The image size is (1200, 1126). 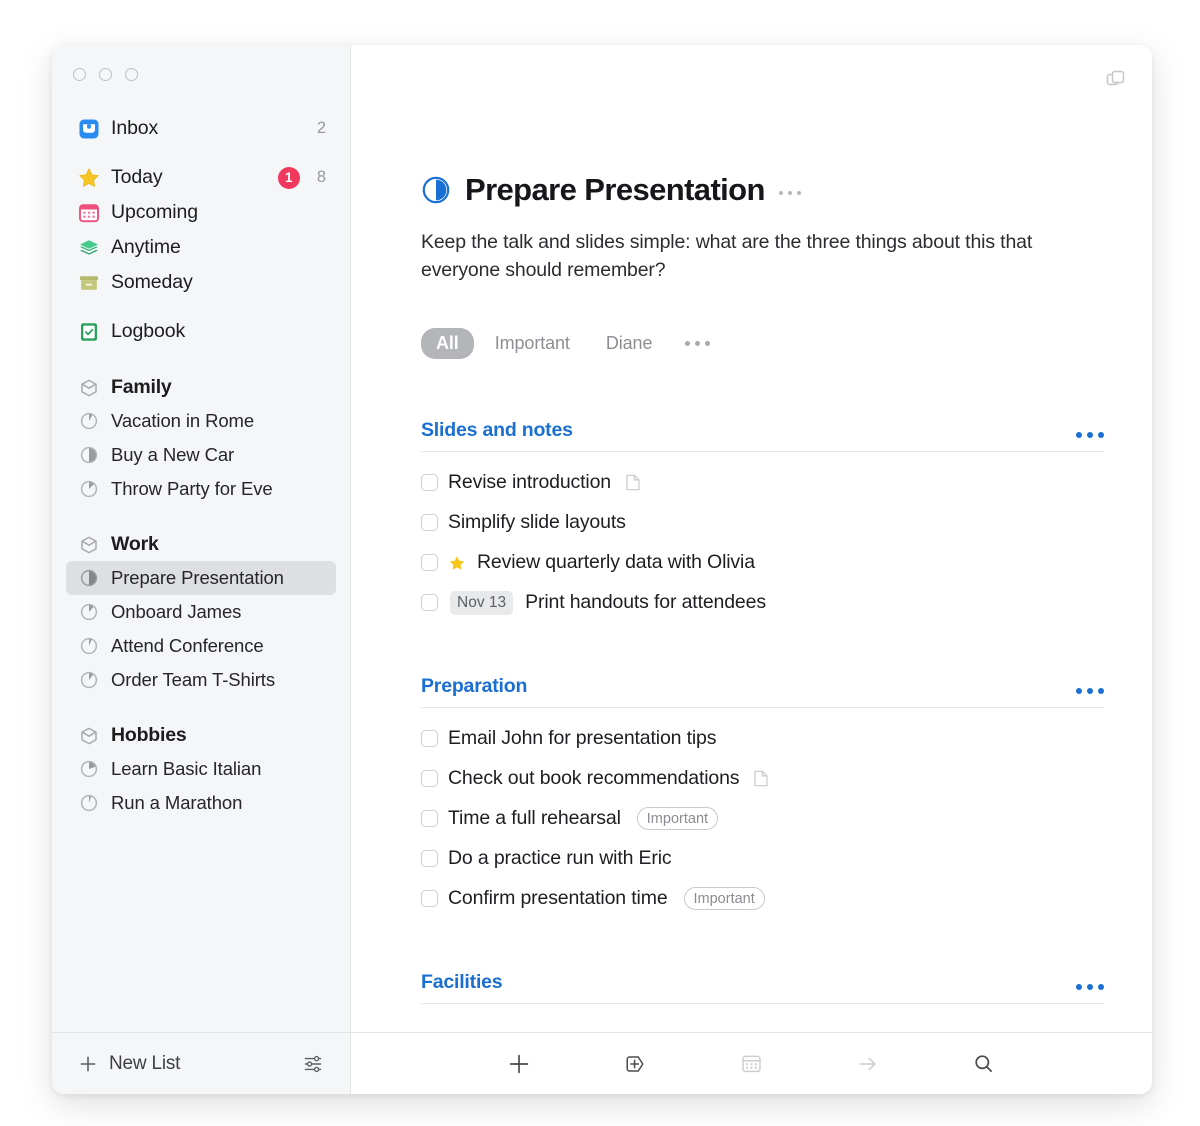 I want to click on todo-title: Confirm presentation time, so click(x=558, y=898).